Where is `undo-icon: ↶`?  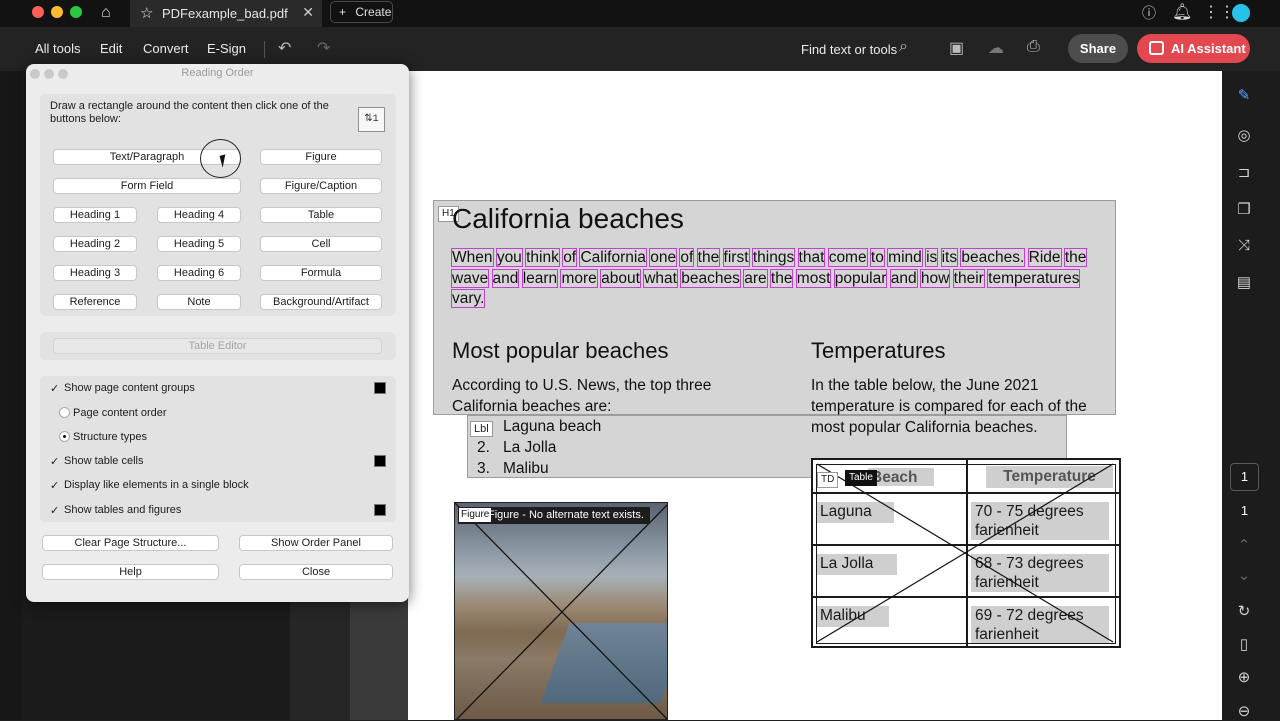
undo-icon: ↶ is located at coordinates (284, 48).